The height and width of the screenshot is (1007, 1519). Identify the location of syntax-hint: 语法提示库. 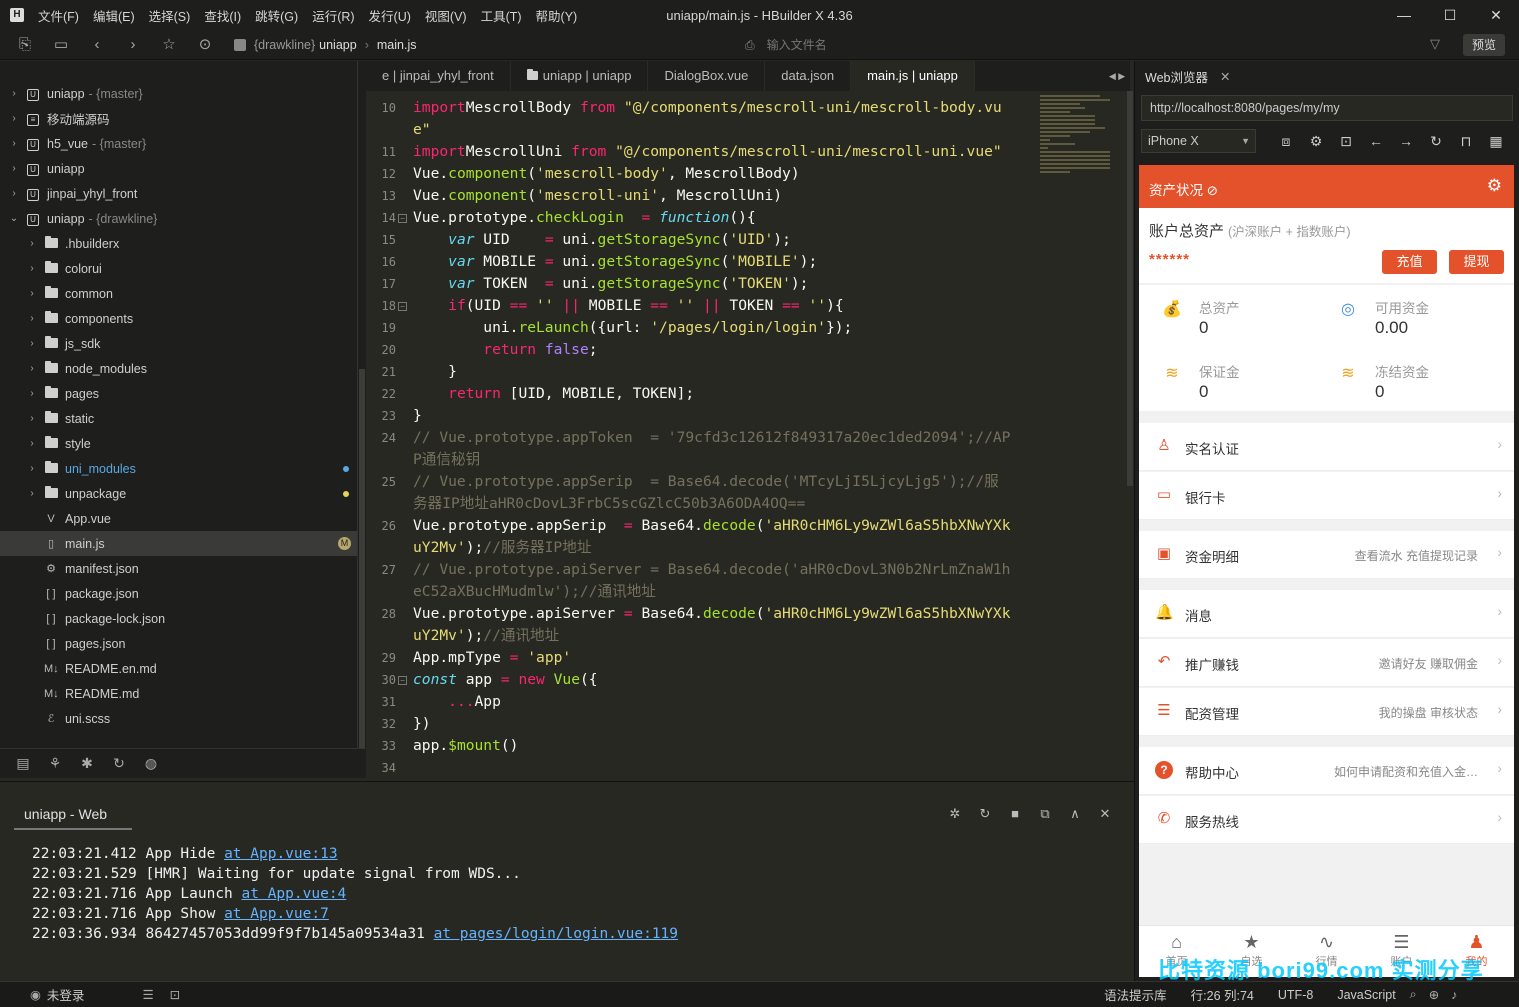
(1135, 994).